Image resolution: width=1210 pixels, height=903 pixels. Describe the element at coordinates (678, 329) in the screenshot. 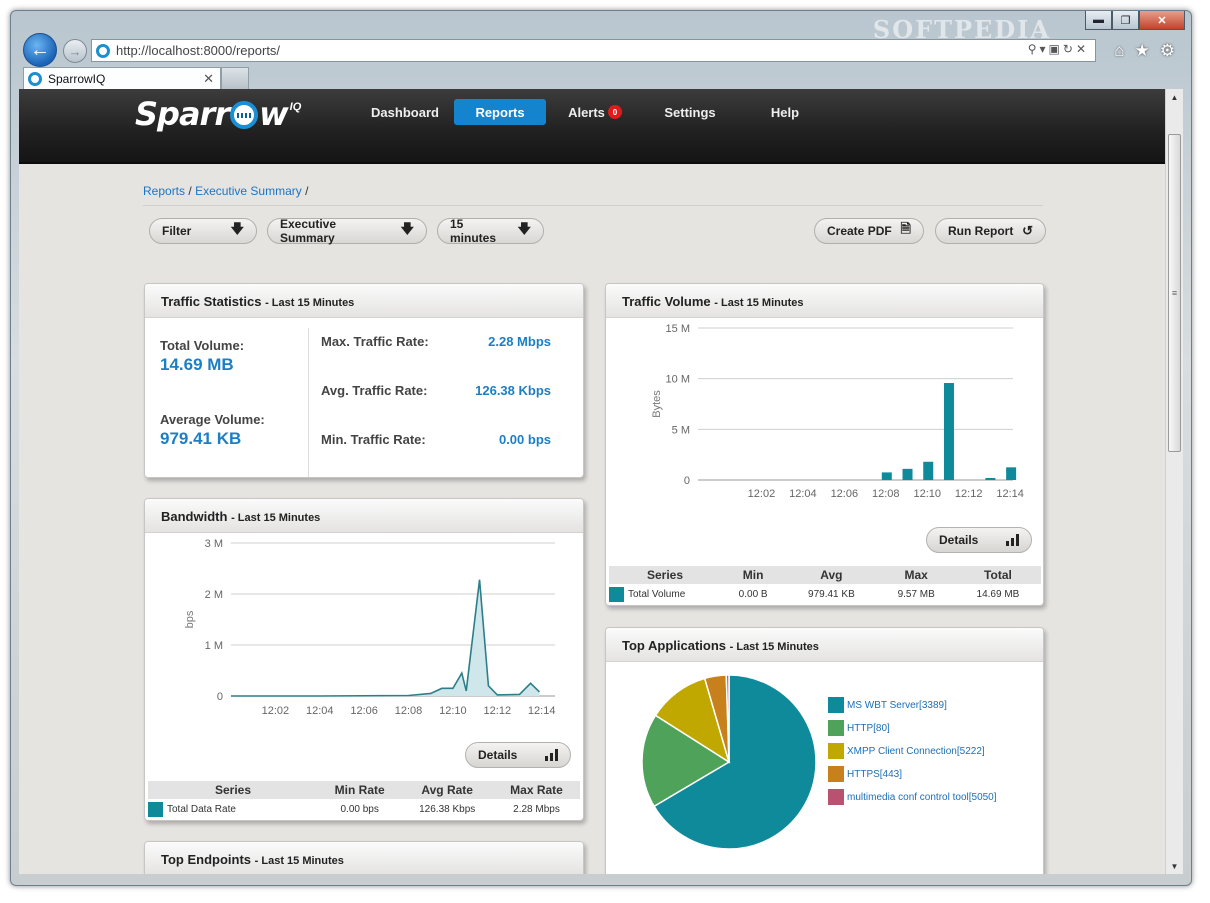

I see `y-tick-label: 15 M` at that location.